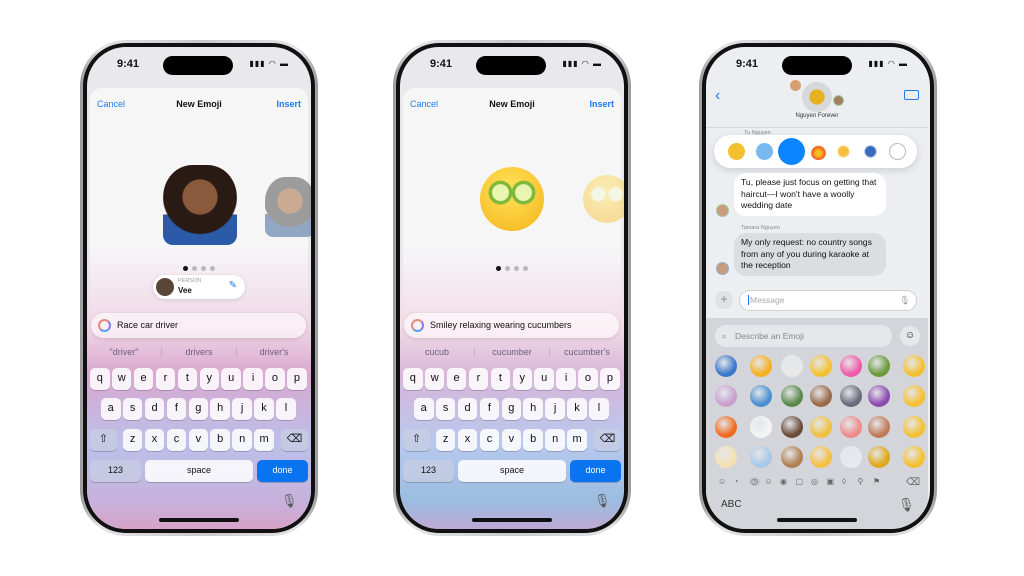  Describe the element at coordinates (792, 396) in the screenshot. I see `duck-emoji` at that location.